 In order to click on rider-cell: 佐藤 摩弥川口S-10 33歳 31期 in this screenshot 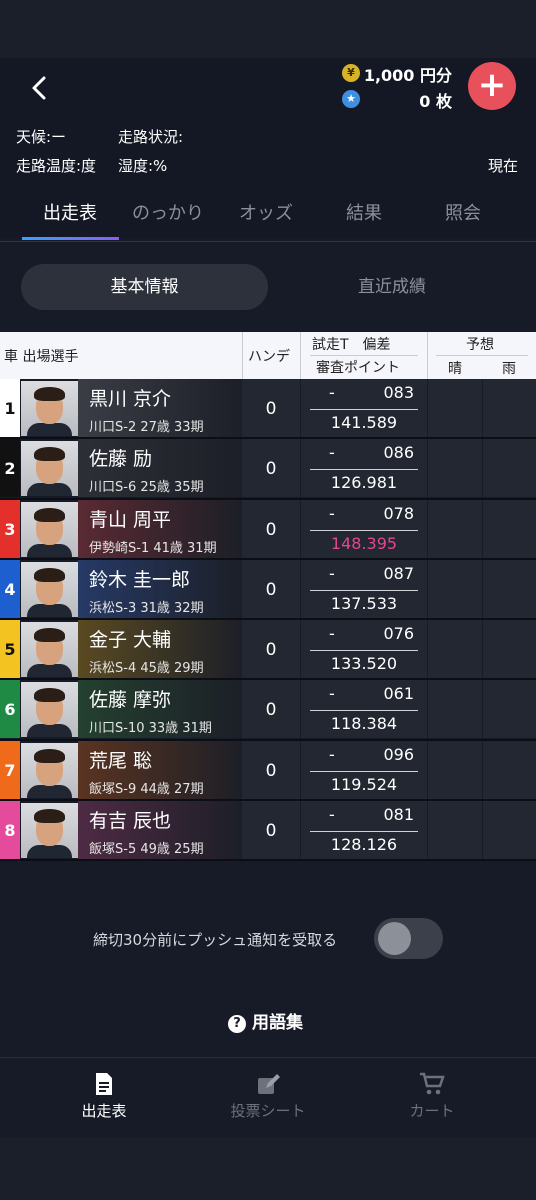, I will do `click(160, 709)`.